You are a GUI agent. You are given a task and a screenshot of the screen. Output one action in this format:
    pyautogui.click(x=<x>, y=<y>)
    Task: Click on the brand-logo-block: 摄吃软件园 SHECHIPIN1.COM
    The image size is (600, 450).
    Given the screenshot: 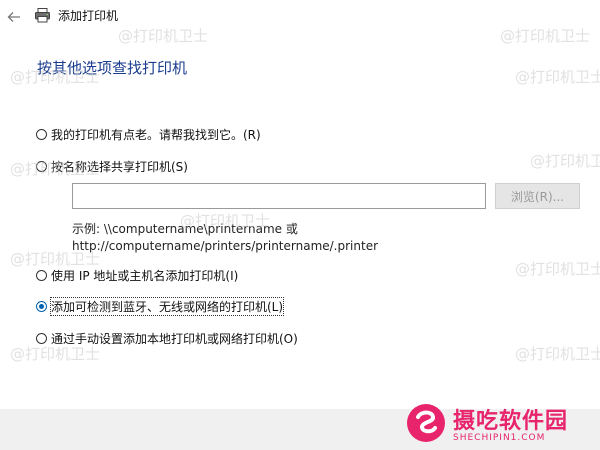 What is the action you would take?
    pyautogui.click(x=502, y=423)
    